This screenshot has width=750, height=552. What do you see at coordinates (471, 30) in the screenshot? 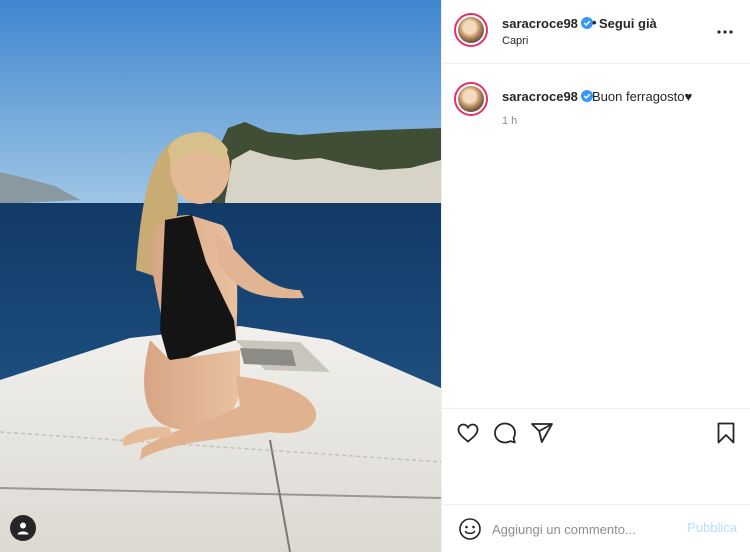
I see `avatar` at bounding box center [471, 30].